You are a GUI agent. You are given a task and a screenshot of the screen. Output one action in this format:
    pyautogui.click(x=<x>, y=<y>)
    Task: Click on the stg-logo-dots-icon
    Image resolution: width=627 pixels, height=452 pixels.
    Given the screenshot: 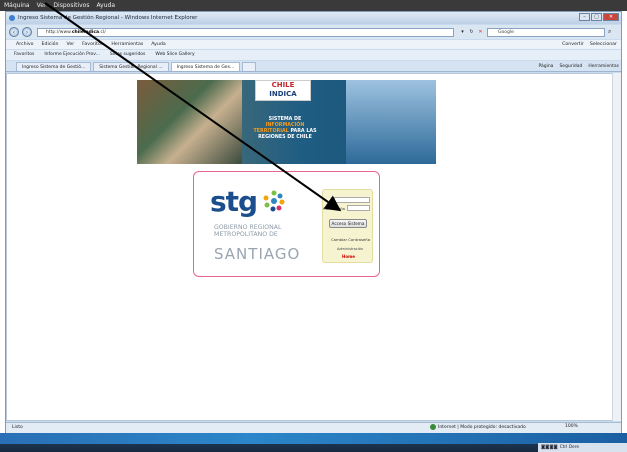 What is the action you would take?
    pyautogui.click(x=274, y=201)
    